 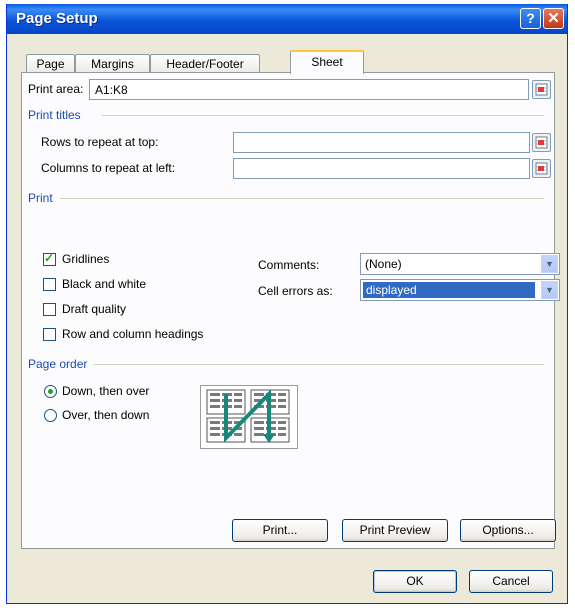 I want to click on columns-collapse-button, so click(x=541, y=168).